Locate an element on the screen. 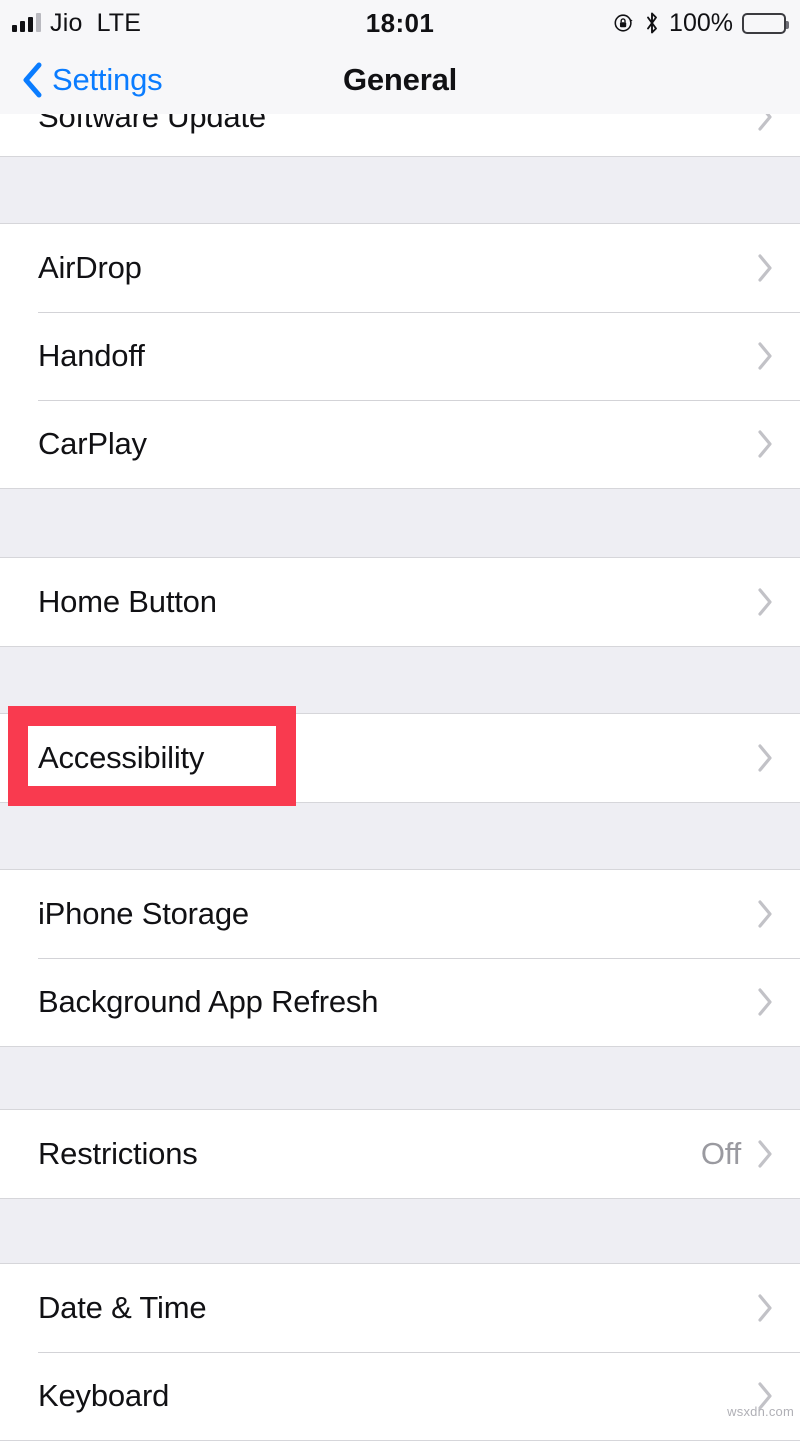 This screenshot has height=1441, width=800. settings-row-software-update: Software Update is located at coordinates (400, 135).